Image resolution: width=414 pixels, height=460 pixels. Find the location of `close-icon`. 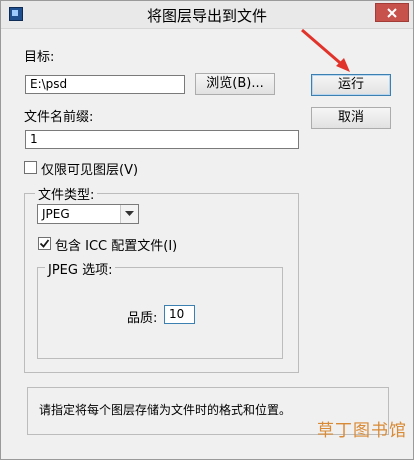

close-icon is located at coordinates (392, 12).